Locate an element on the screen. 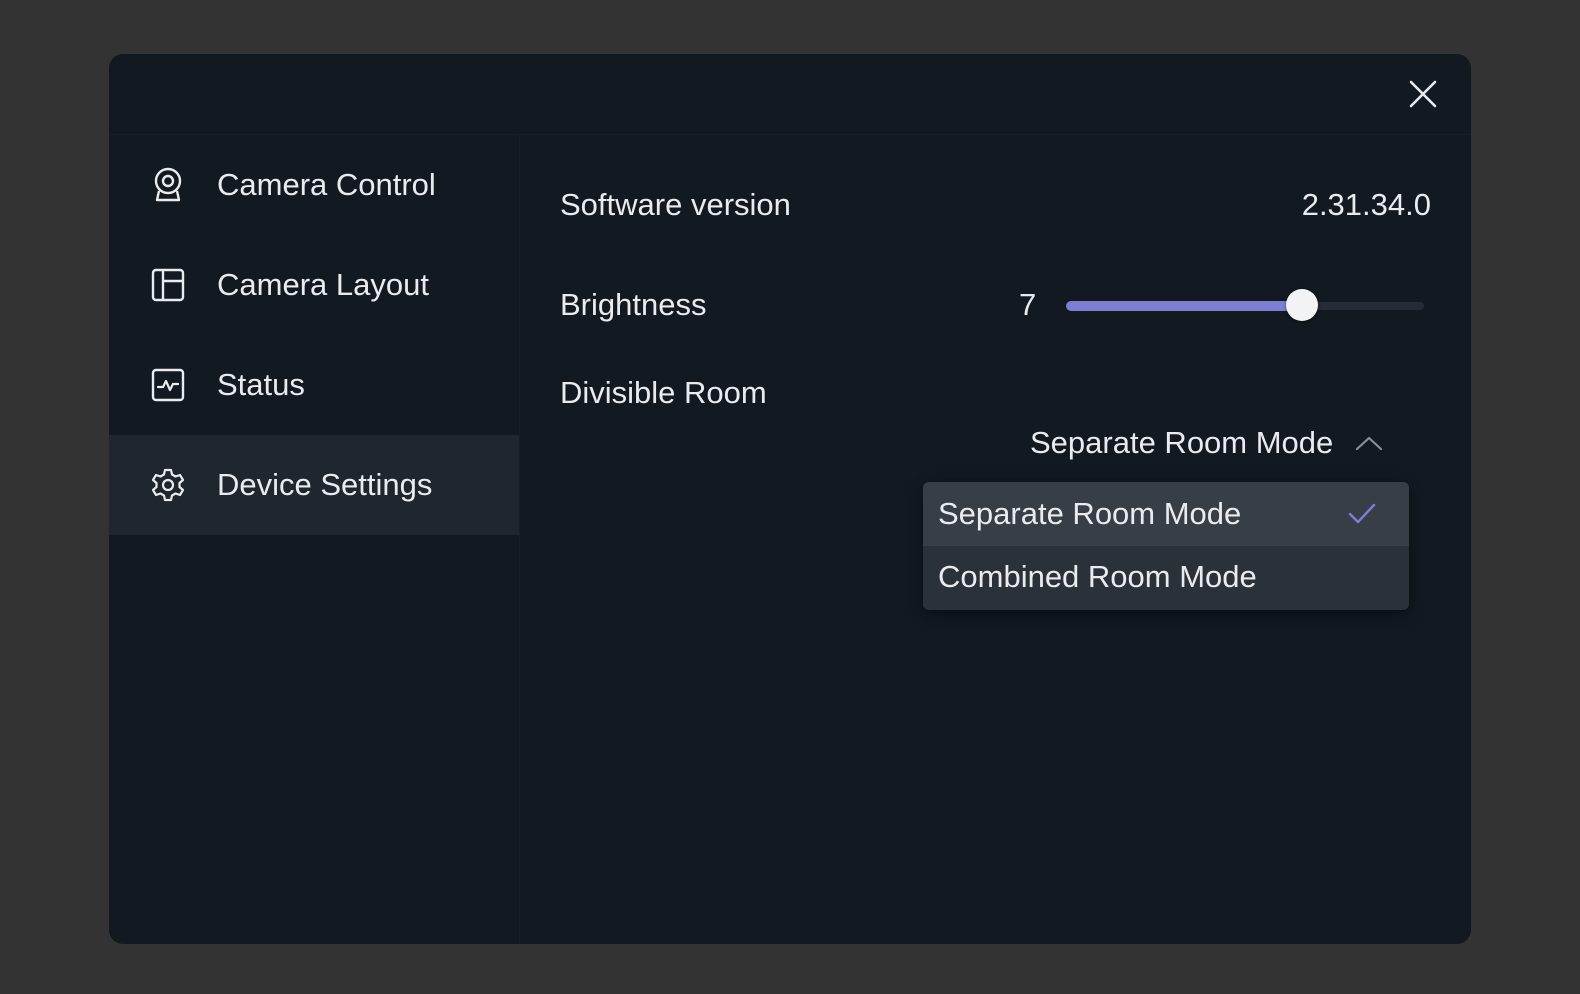  sidebar-item-label: Camera Layout is located at coordinates (323, 284).